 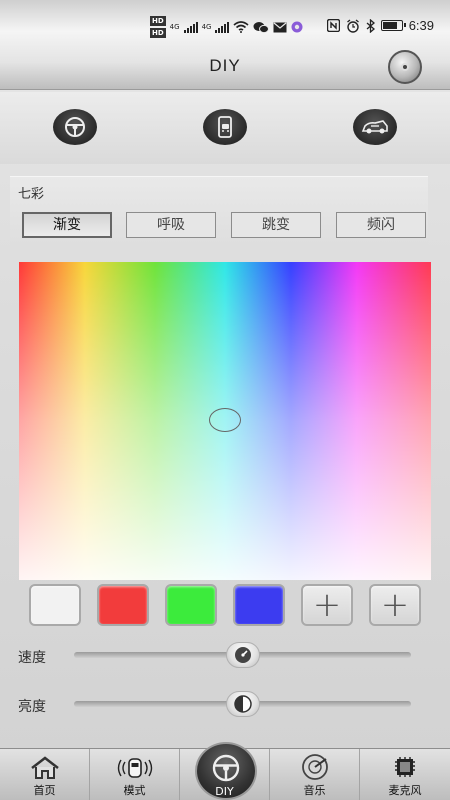 What do you see at coordinates (224, 791) in the screenshot?
I see `nav-diy-label: DIY` at bounding box center [224, 791].